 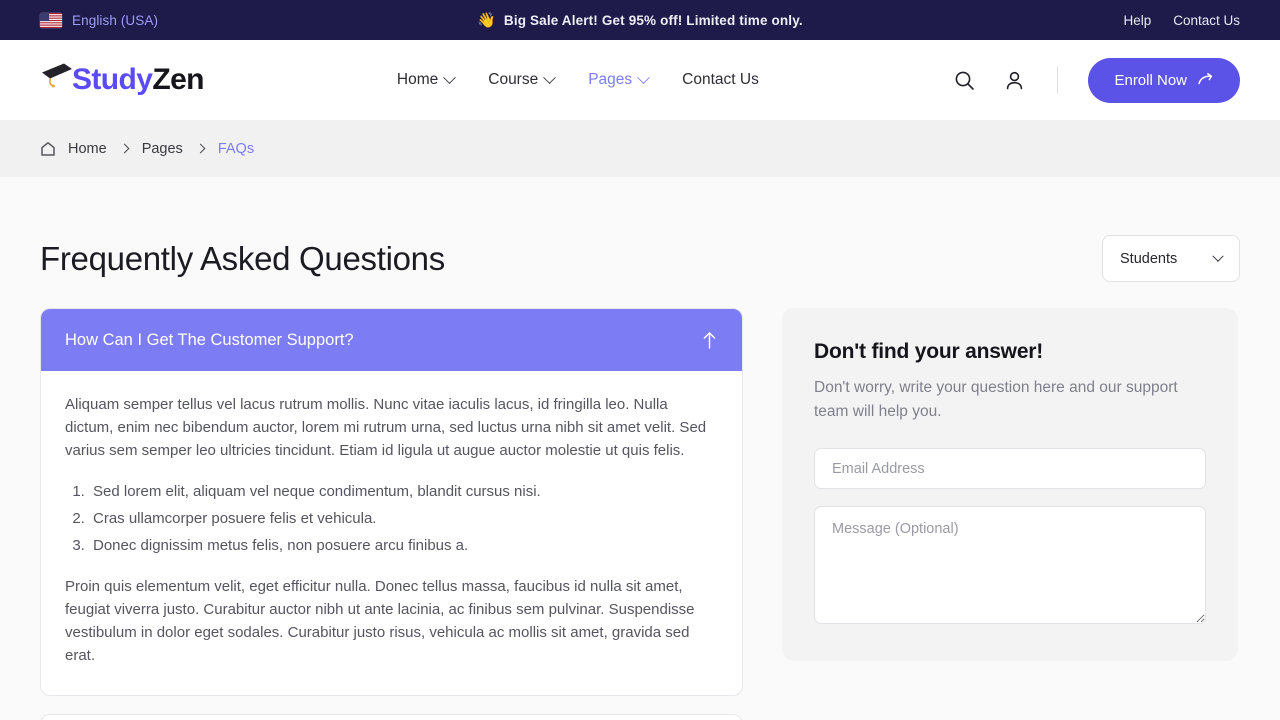 What do you see at coordinates (209, 339) in the screenshot?
I see `accordion-question: How Can I Get The Customer Support?` at bounding box center [209, 339].